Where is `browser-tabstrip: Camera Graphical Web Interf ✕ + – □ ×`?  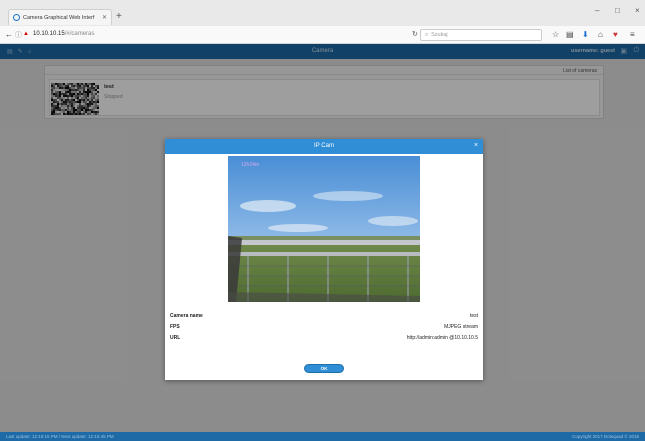 browser-tabstrip: Camera Graphical Web Interf ✕ + – □ × is located at coordinates (322, 13).